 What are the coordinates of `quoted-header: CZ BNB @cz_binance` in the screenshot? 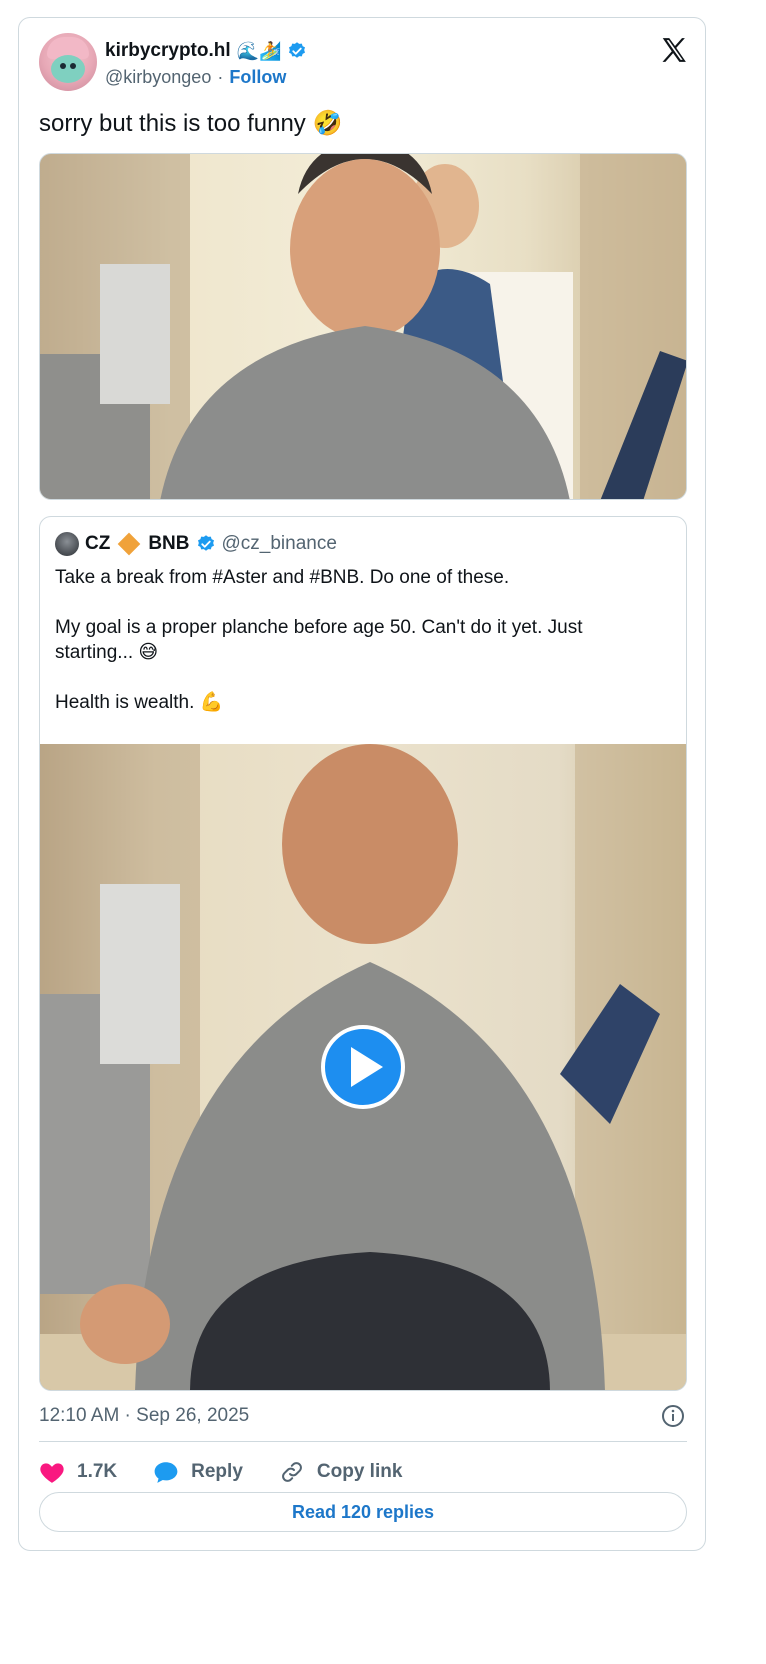 It's located at (196, 544).